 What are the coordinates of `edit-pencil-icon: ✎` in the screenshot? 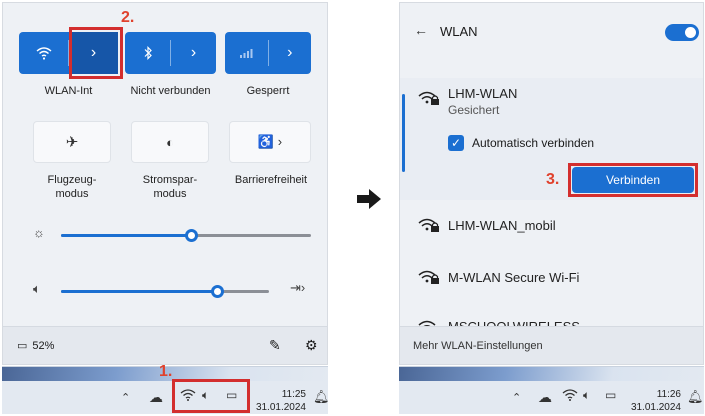 It's located at (275, 345).